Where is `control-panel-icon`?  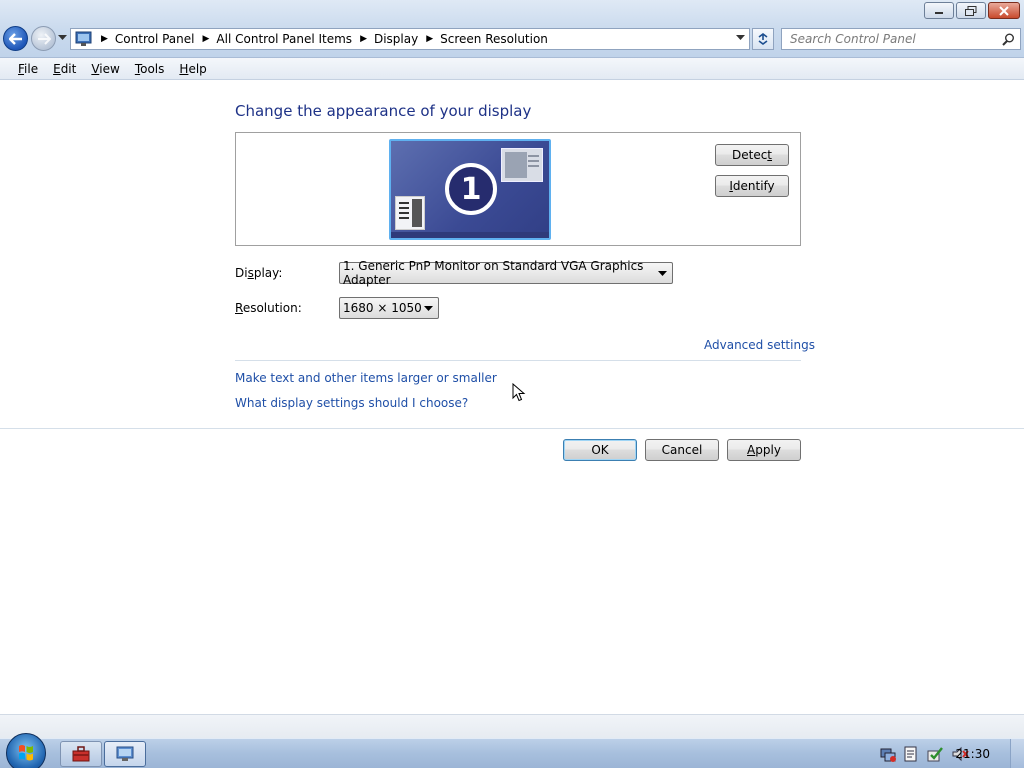 control-panel-icon is located at coordinates (83, 38).